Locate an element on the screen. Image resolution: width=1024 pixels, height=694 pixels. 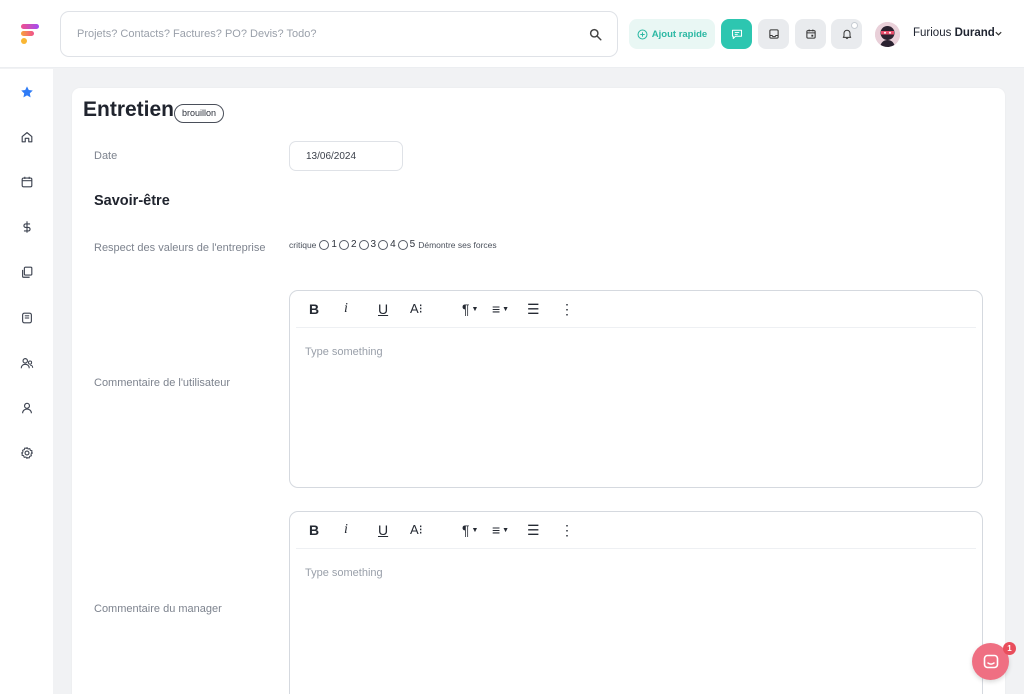
inbox-icon is located at coordinates (773, 34).